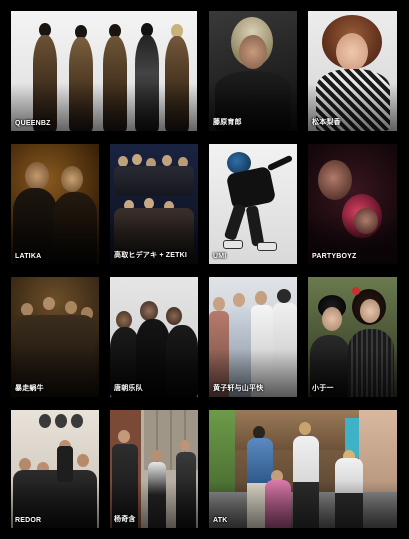  What do you see at coordinates (28, 256) in the screenshot?
I see `artist-name: LATIKA` at bounding box center [28, 256].